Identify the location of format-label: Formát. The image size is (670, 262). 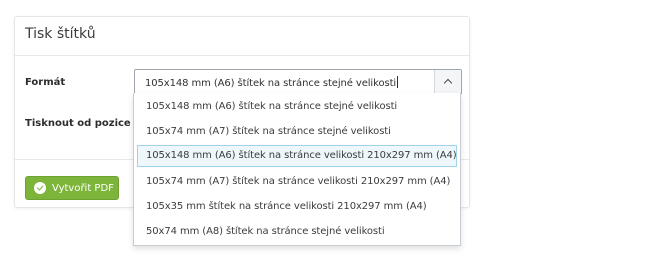
(45, 82).